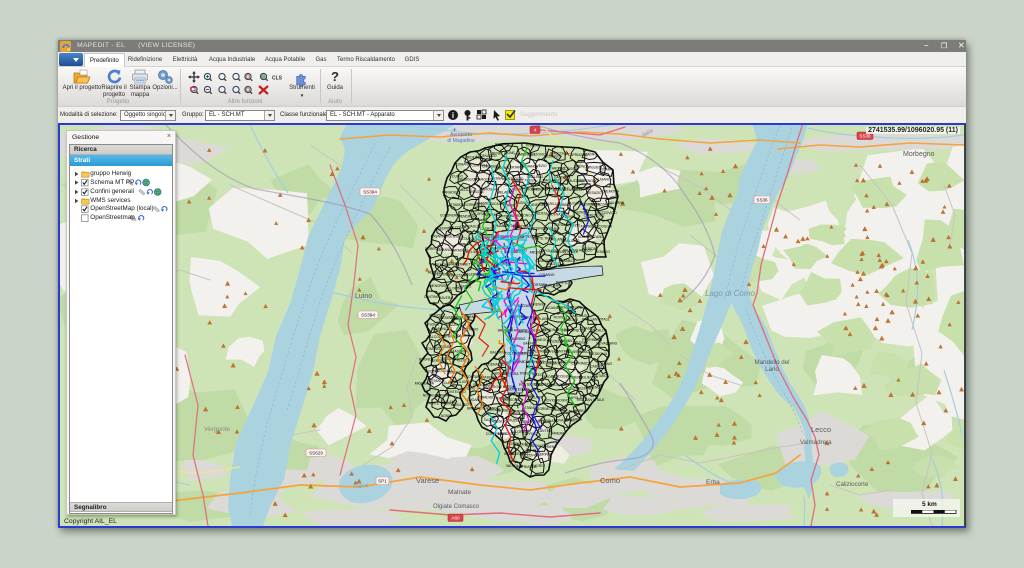 Image resolution: width=1024 pixels, height=568 pixels. What do you see at coordinates (542, 166) in the screenshot?
I see `svg-text: VEZIO` at bounding box center [542, 166].